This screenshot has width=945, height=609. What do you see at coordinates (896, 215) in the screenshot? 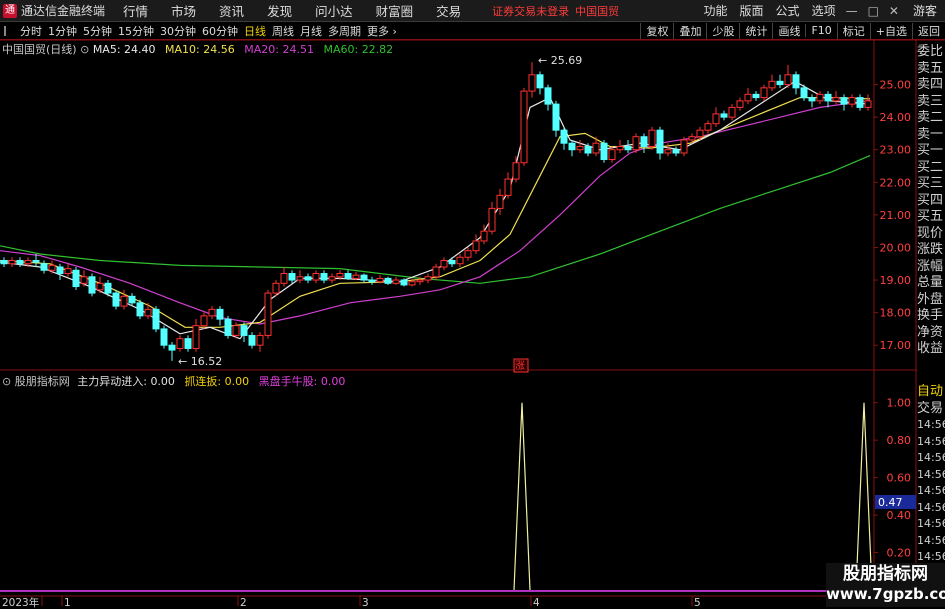
I see `y-tick-label: 21.00` at bounding box center [896, 215].